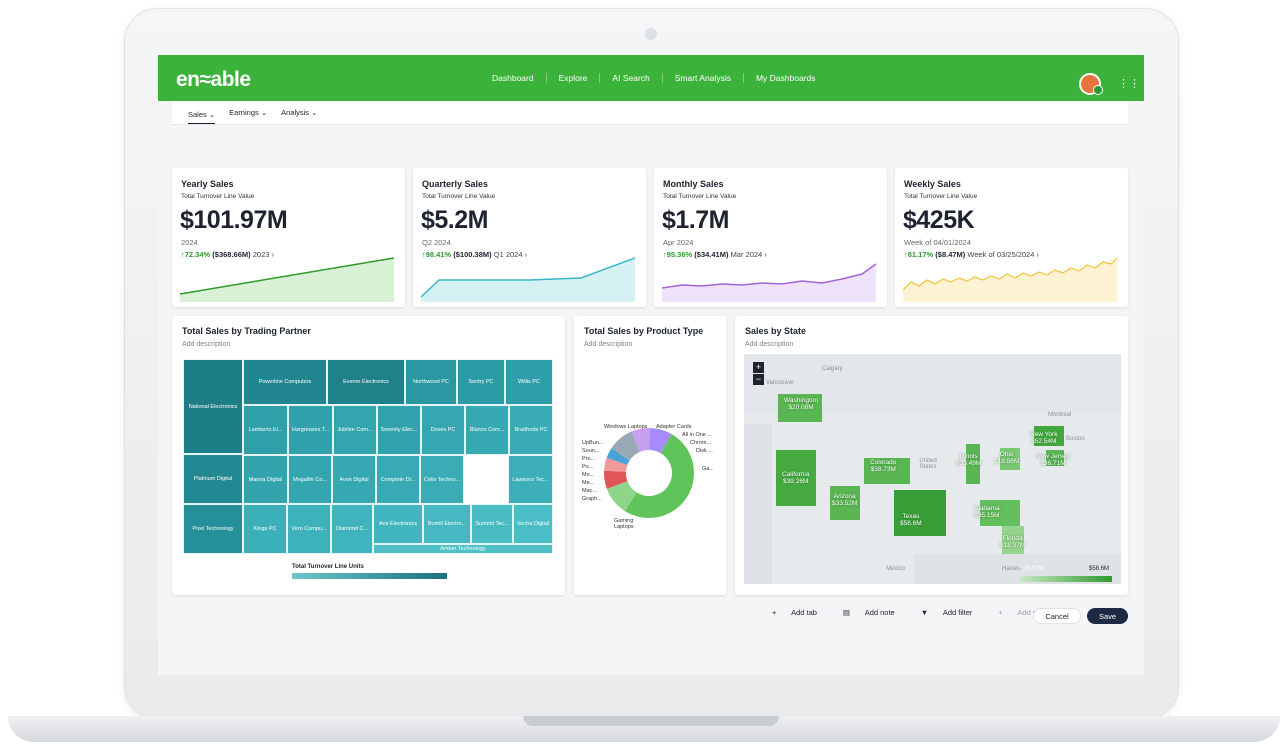 The image size is (1280, 745). Describe the element at coordinates (1053, 460) in the screenshot. I see `state-label: New Jersey $36.71M` at that location.